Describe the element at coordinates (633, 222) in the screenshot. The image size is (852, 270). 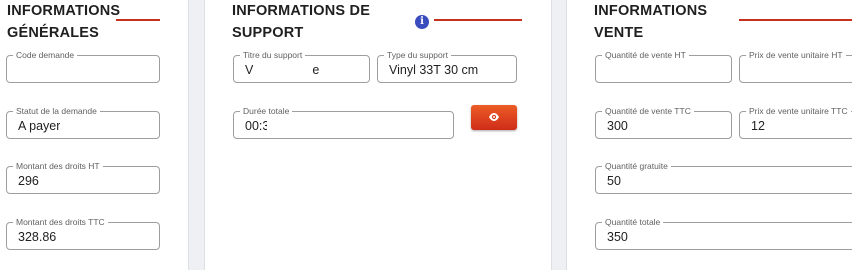
I see `qte-totale-label: Quantité totale` at that location.